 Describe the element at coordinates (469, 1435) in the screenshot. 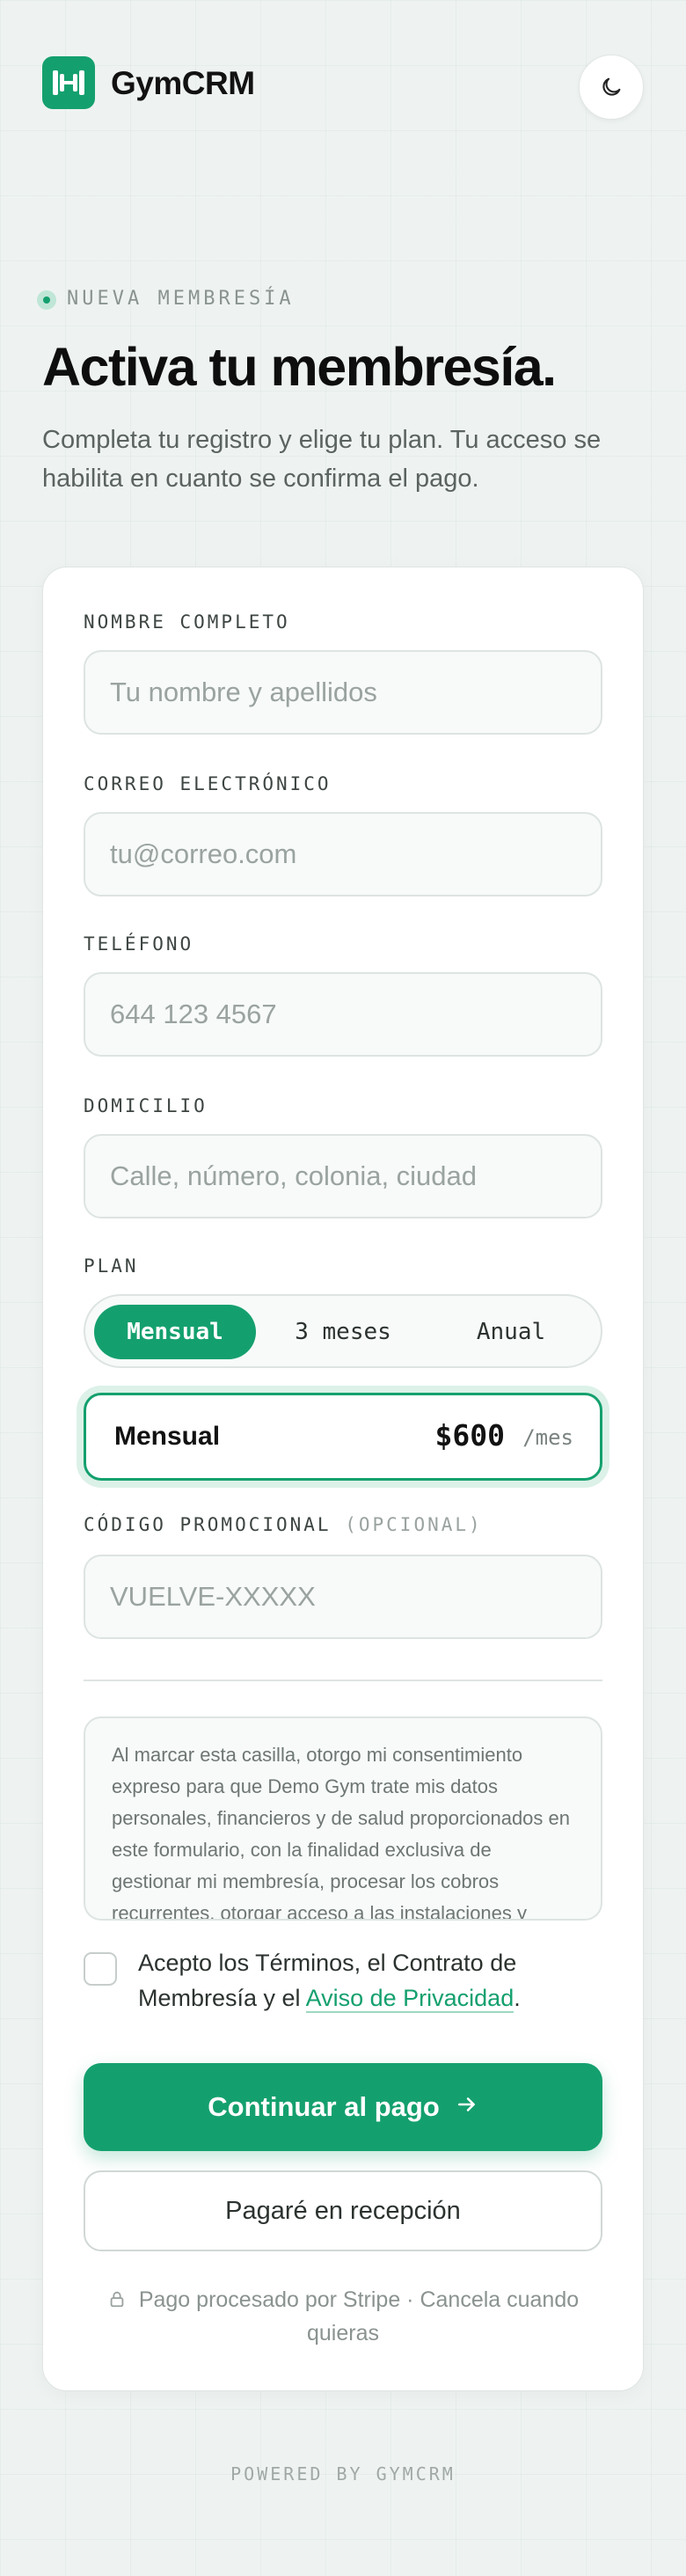

I see `plan-summary-price: $600` at that location.